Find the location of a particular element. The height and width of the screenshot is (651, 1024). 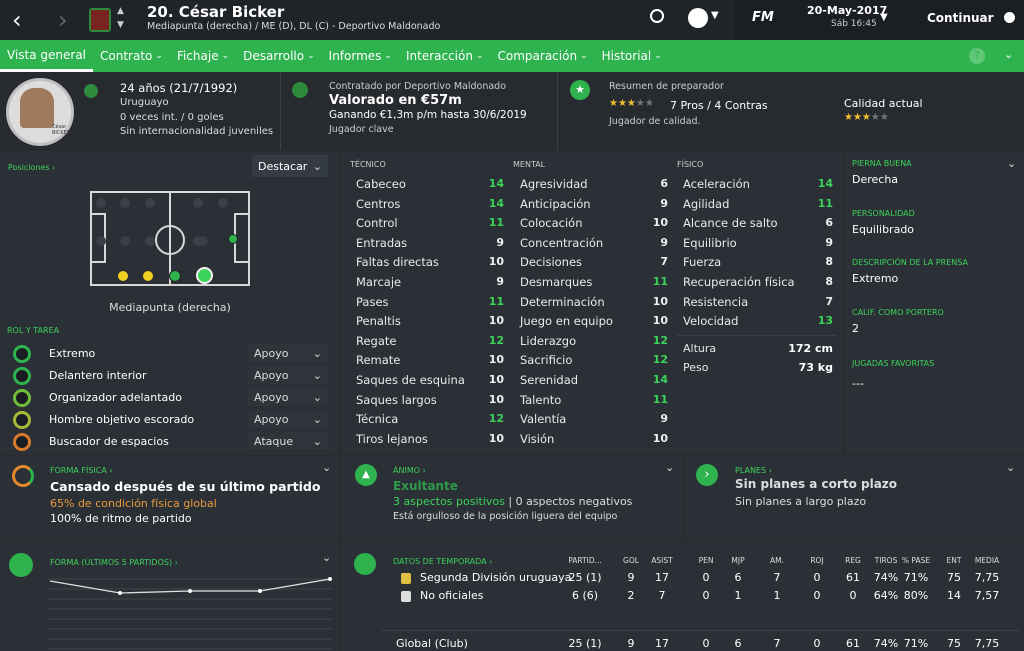

personality-label: PERSONALIDAD is located at coordinates (883, 213).